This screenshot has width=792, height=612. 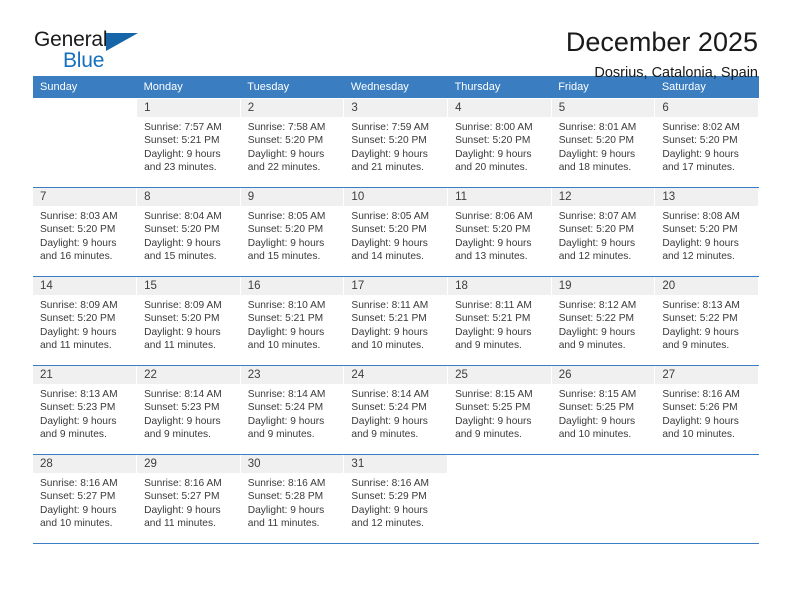 I want to click on sunrise-text: Sunrise: 8:13 AM, so click(x=701, y=305).